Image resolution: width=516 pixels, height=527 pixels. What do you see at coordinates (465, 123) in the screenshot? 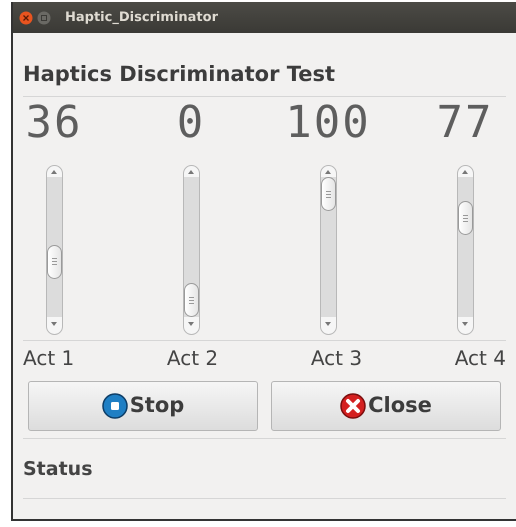
I see `lcd-reading: 77` at bounding box center [465, 123].